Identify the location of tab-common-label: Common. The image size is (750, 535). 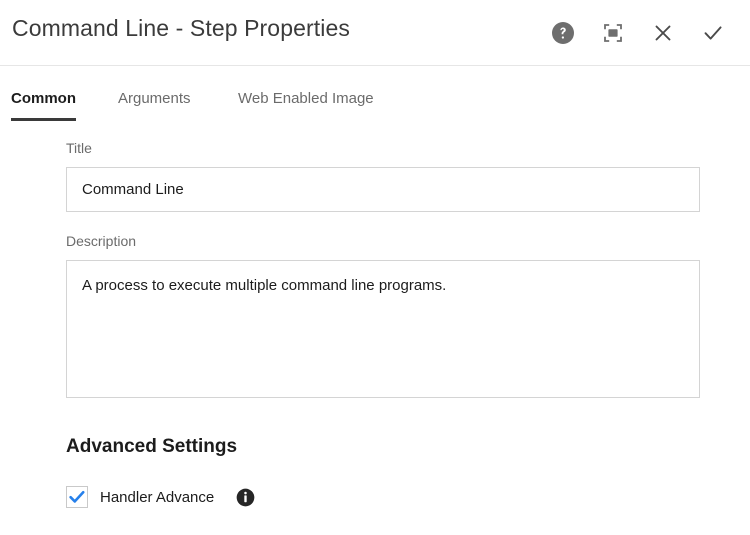
(43, 98).